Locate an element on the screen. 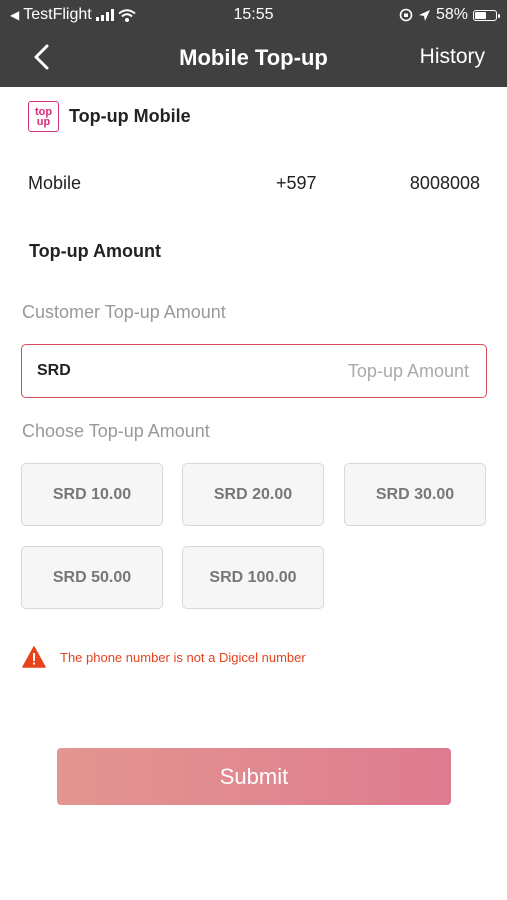  amount-option-20: SRD 20.00 is located at coordinates (253, 494).